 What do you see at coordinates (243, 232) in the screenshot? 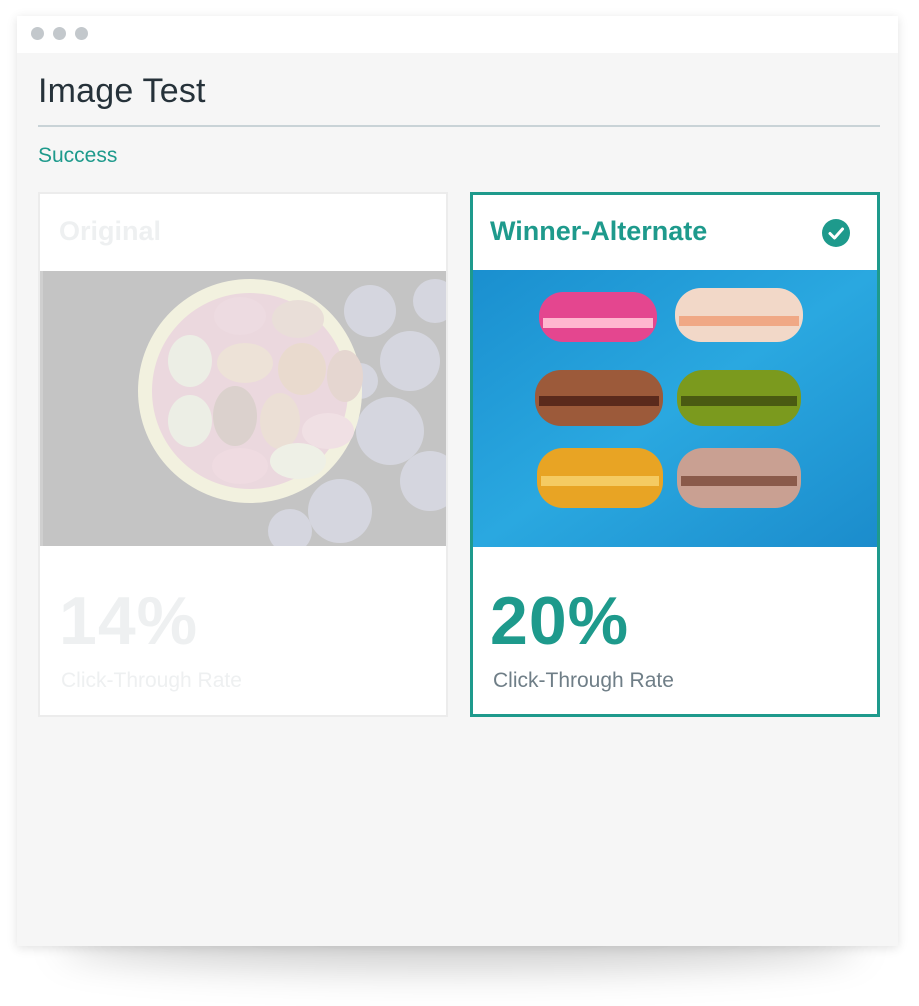
I see `variant-card-header: Original` at bounding box center [243, 232].